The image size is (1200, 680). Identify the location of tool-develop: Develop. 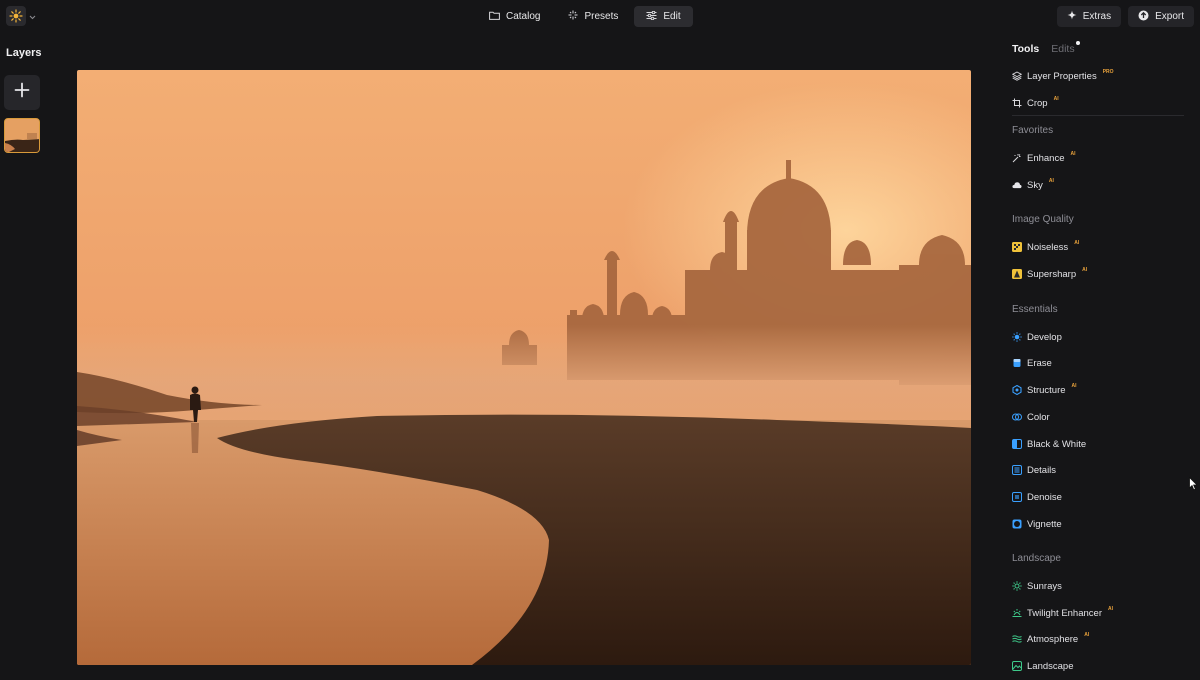
(1037, 337).